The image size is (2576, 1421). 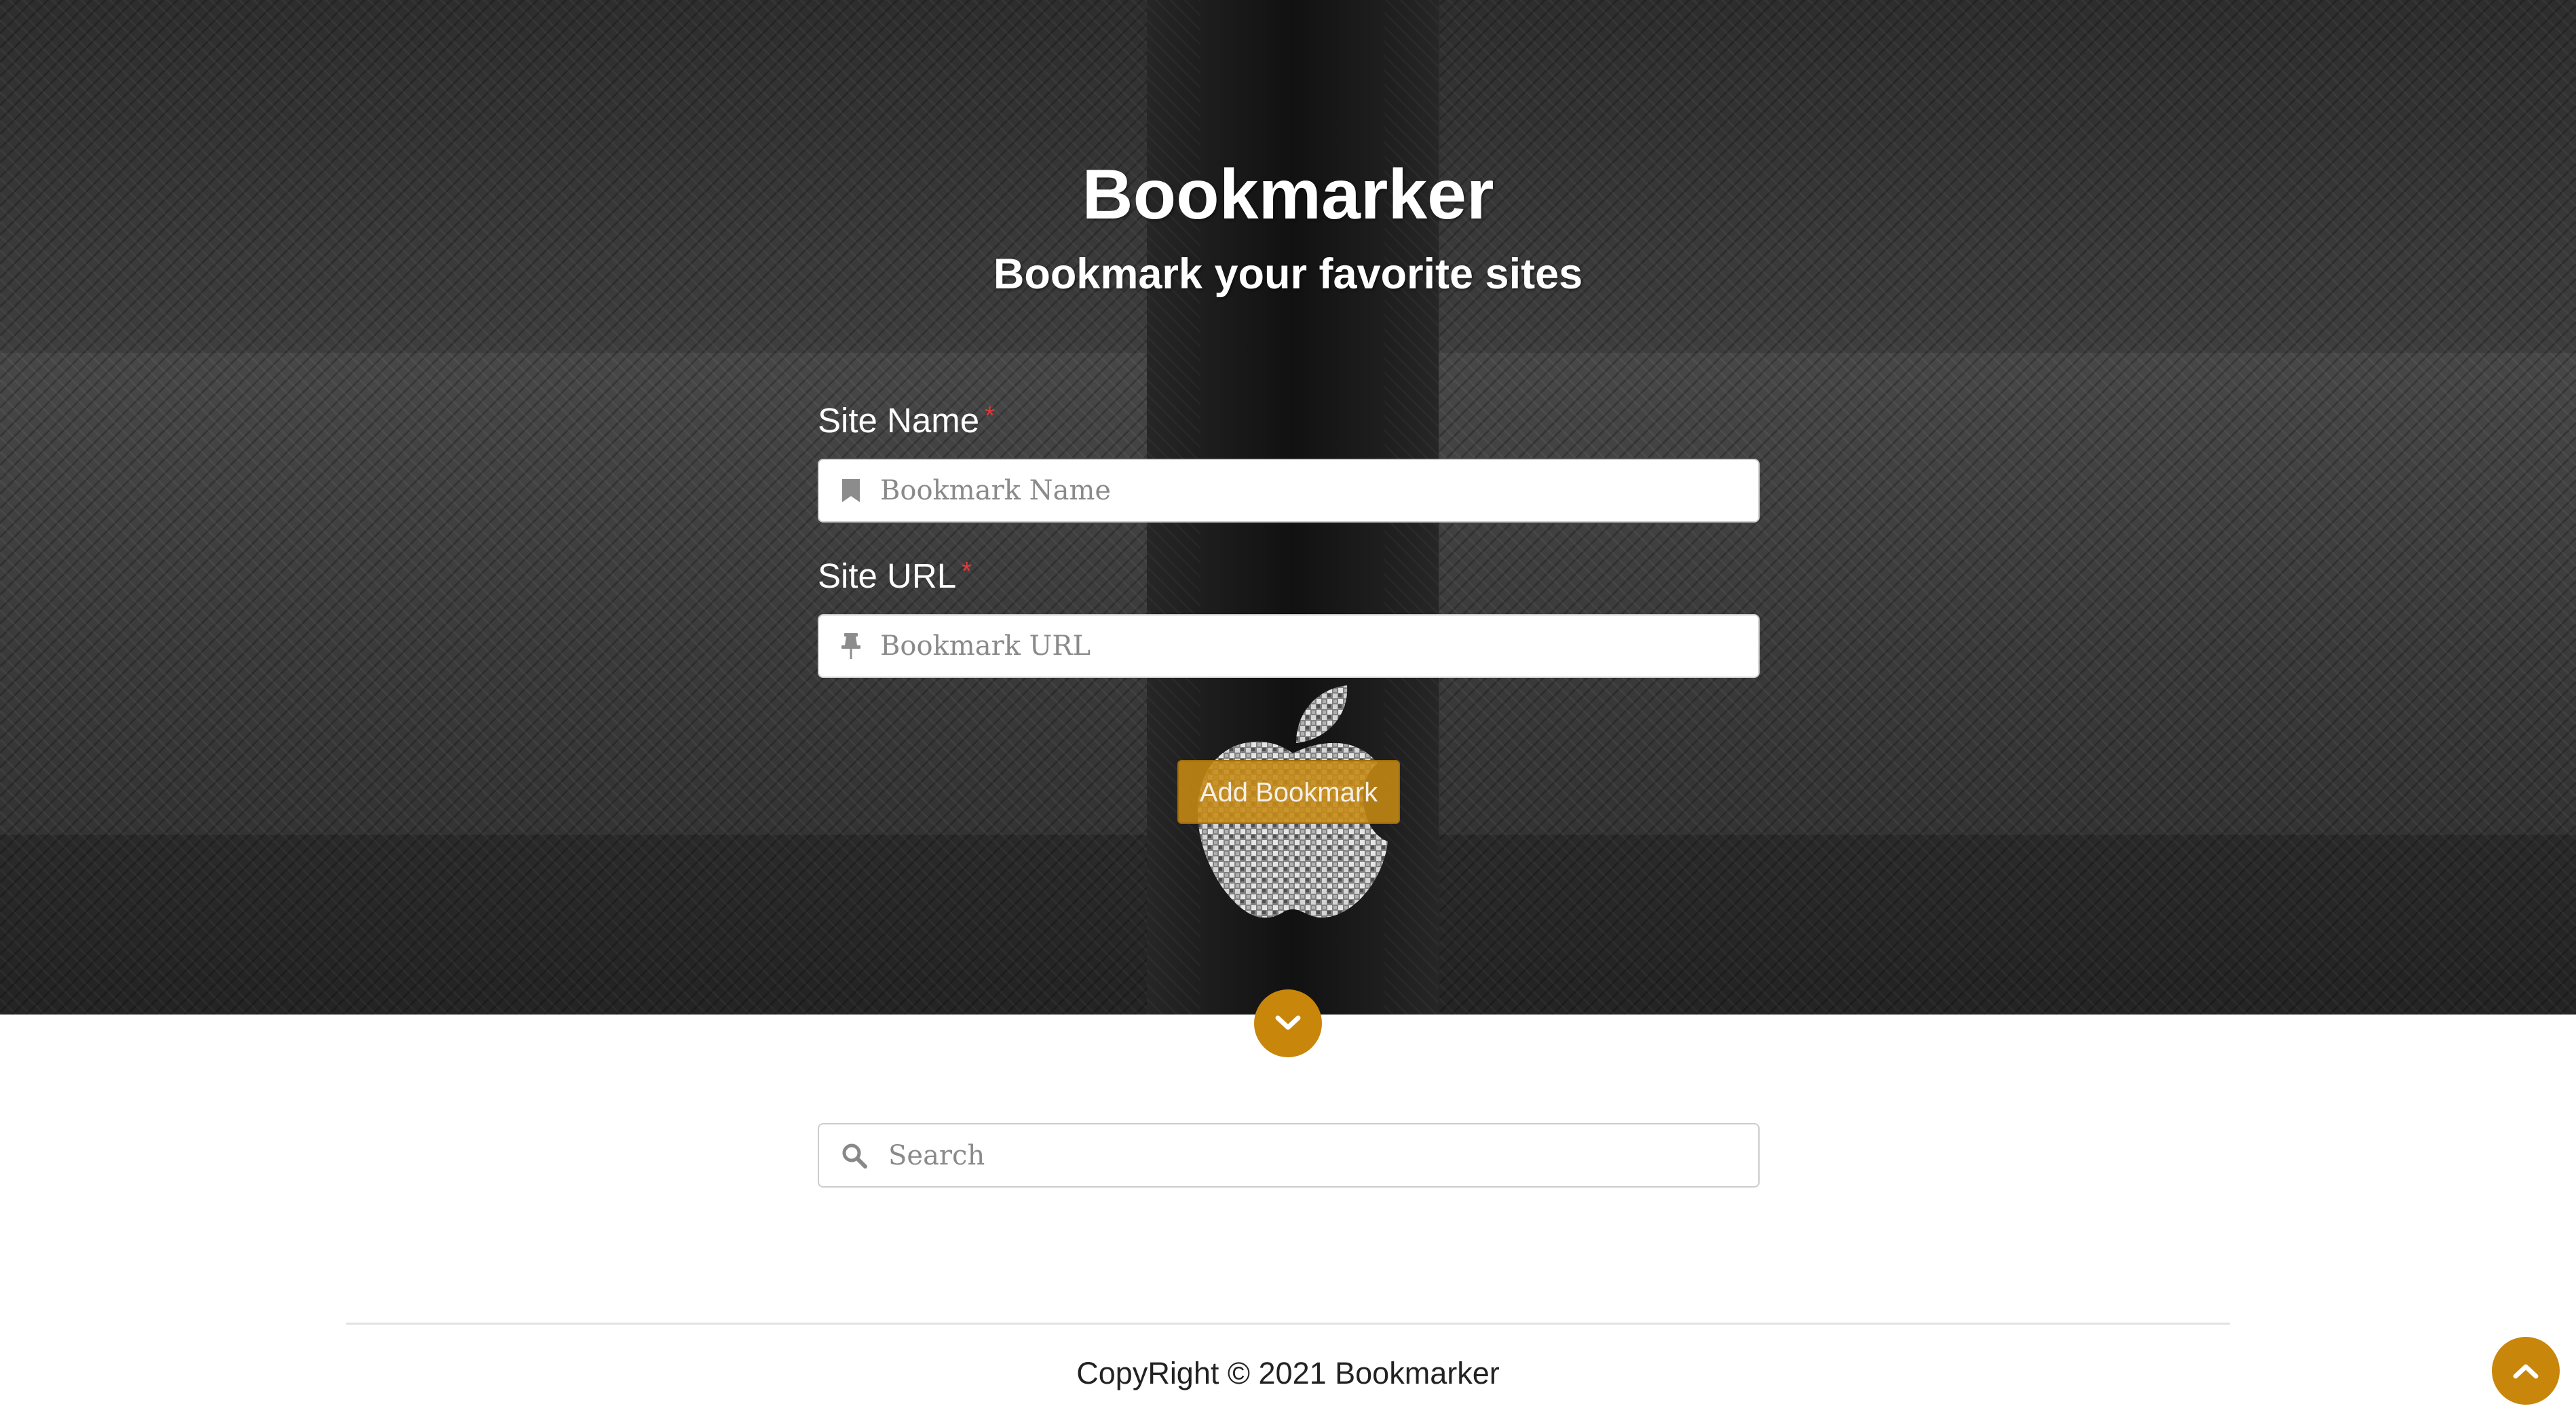 What do you see at coordinates (1319, 490) in the screenshot?
I see `site-name-input` at bounding box center [1319, 490].